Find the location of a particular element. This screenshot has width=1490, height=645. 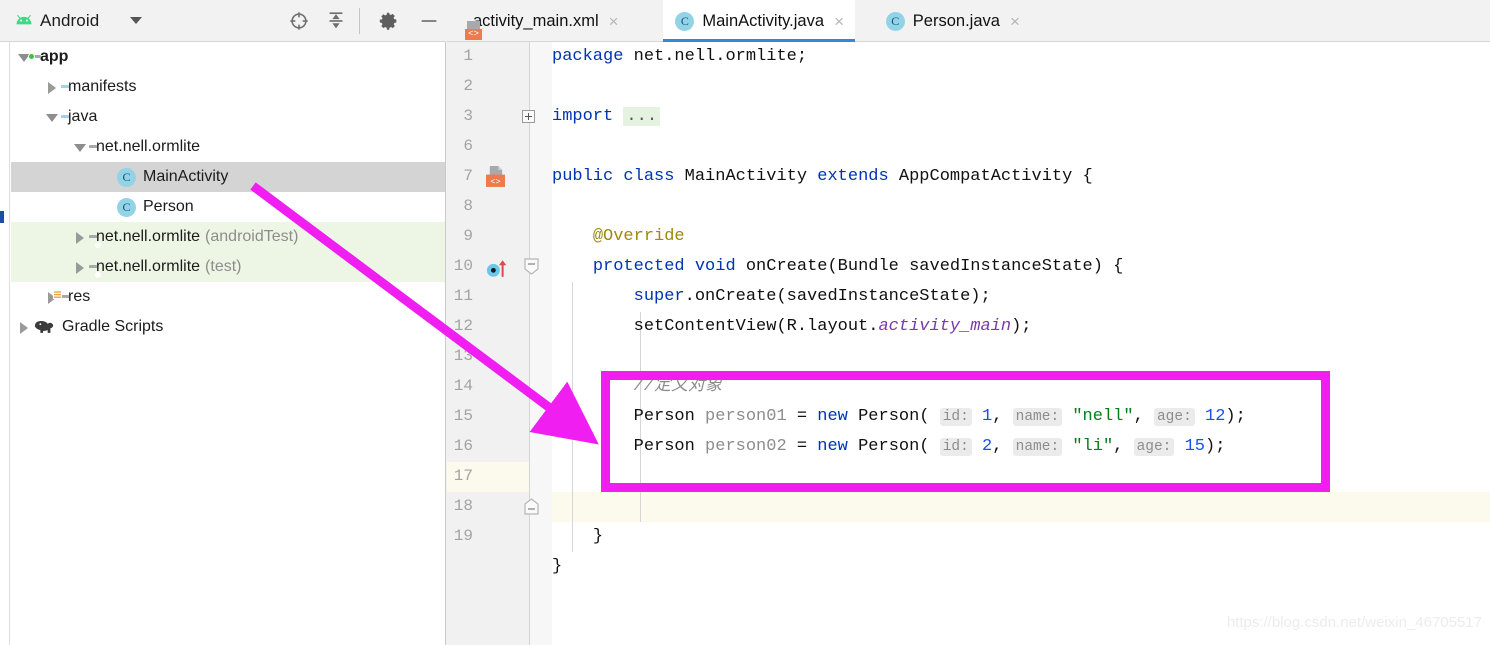

settings-gear-icon is located at coordinates (389, 21).